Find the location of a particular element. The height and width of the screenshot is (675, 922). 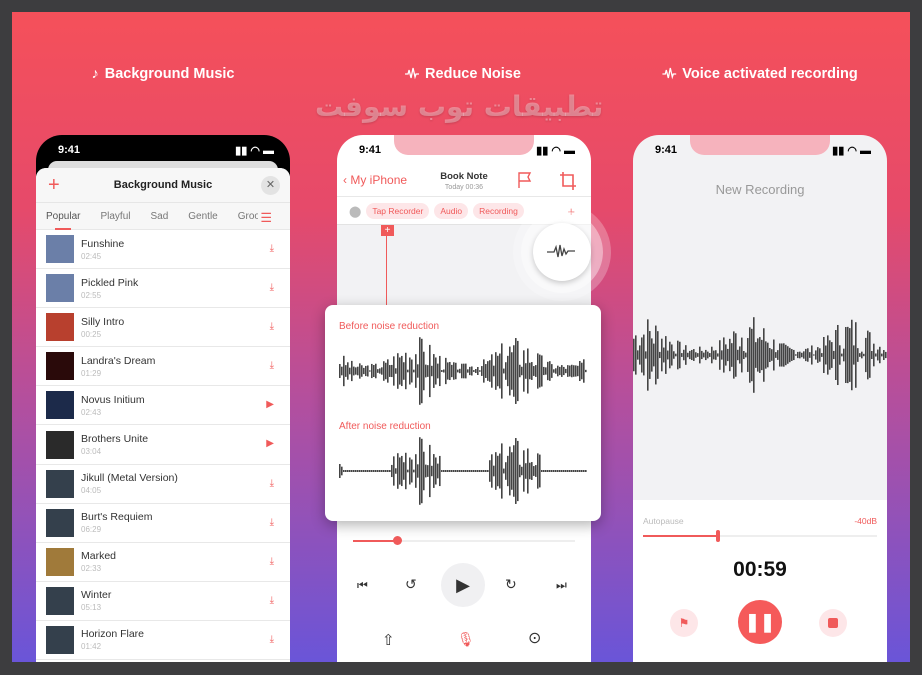

tag: Audio is located at coordinates (451, 211).